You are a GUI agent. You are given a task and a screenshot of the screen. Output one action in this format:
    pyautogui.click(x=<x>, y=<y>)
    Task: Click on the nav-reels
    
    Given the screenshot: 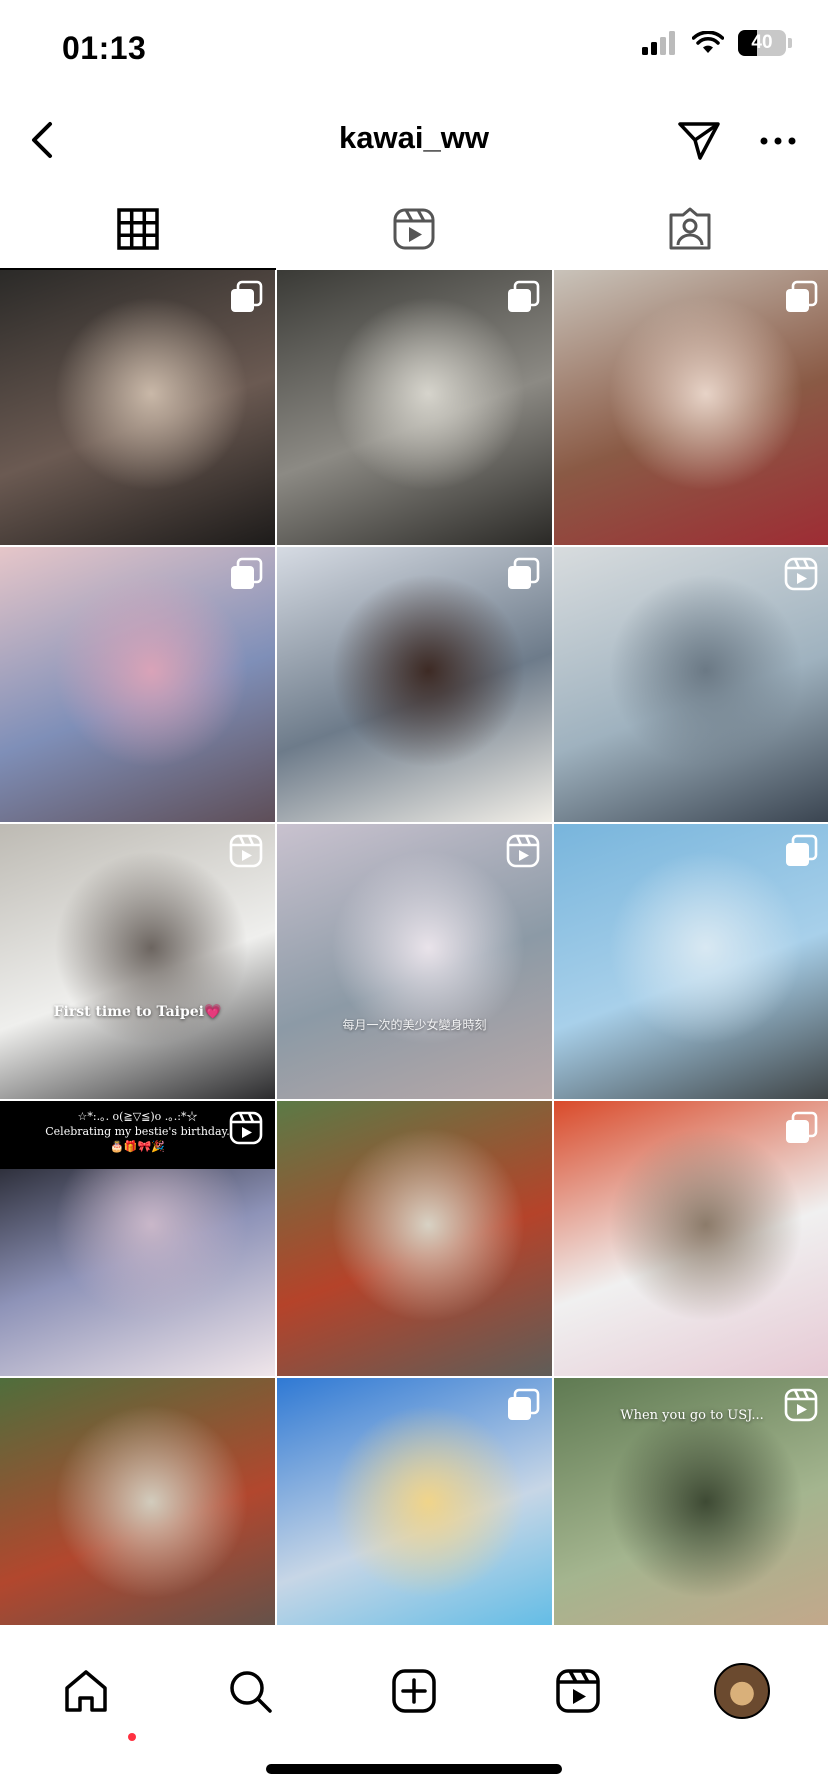 What is the action you would take?
    pyautogui.click(x=578, y=1691)
    